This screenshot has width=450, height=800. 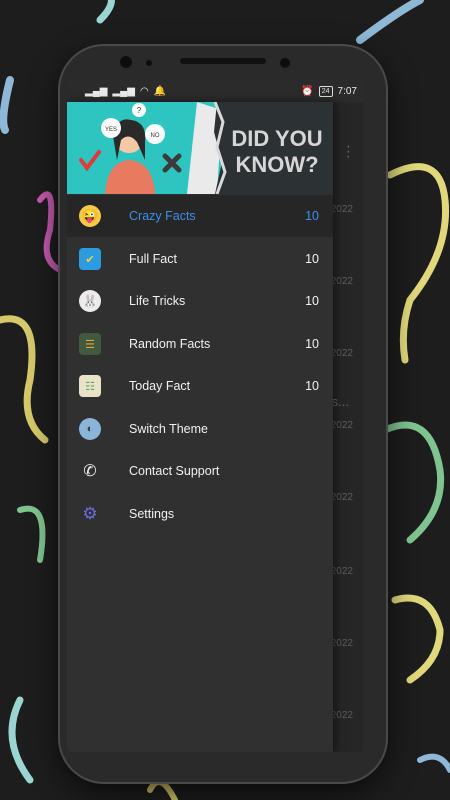 I want to click on drawer-item-switch-theme: ◐ Switch Theme, so click(x=200, y=429).